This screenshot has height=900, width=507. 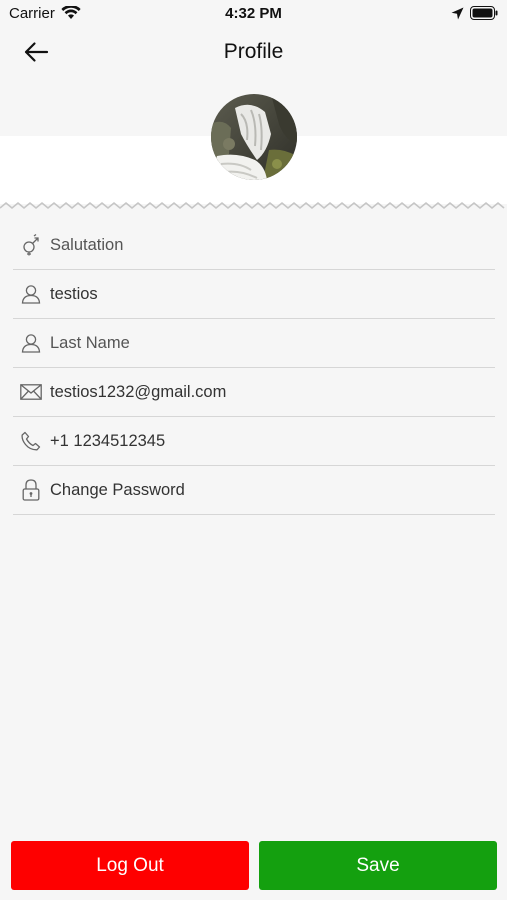 What do you see at coordinates (254, 865) in the screenshot?
I see `bottom-action-bar: Log Out Save` at bounding box center [254, 865].